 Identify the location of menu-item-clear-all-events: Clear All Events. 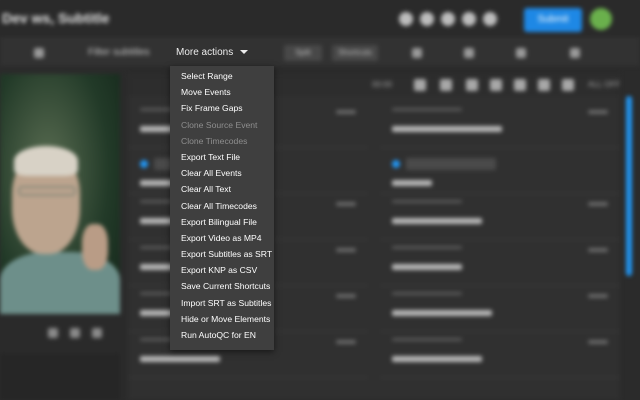
(222, 173).